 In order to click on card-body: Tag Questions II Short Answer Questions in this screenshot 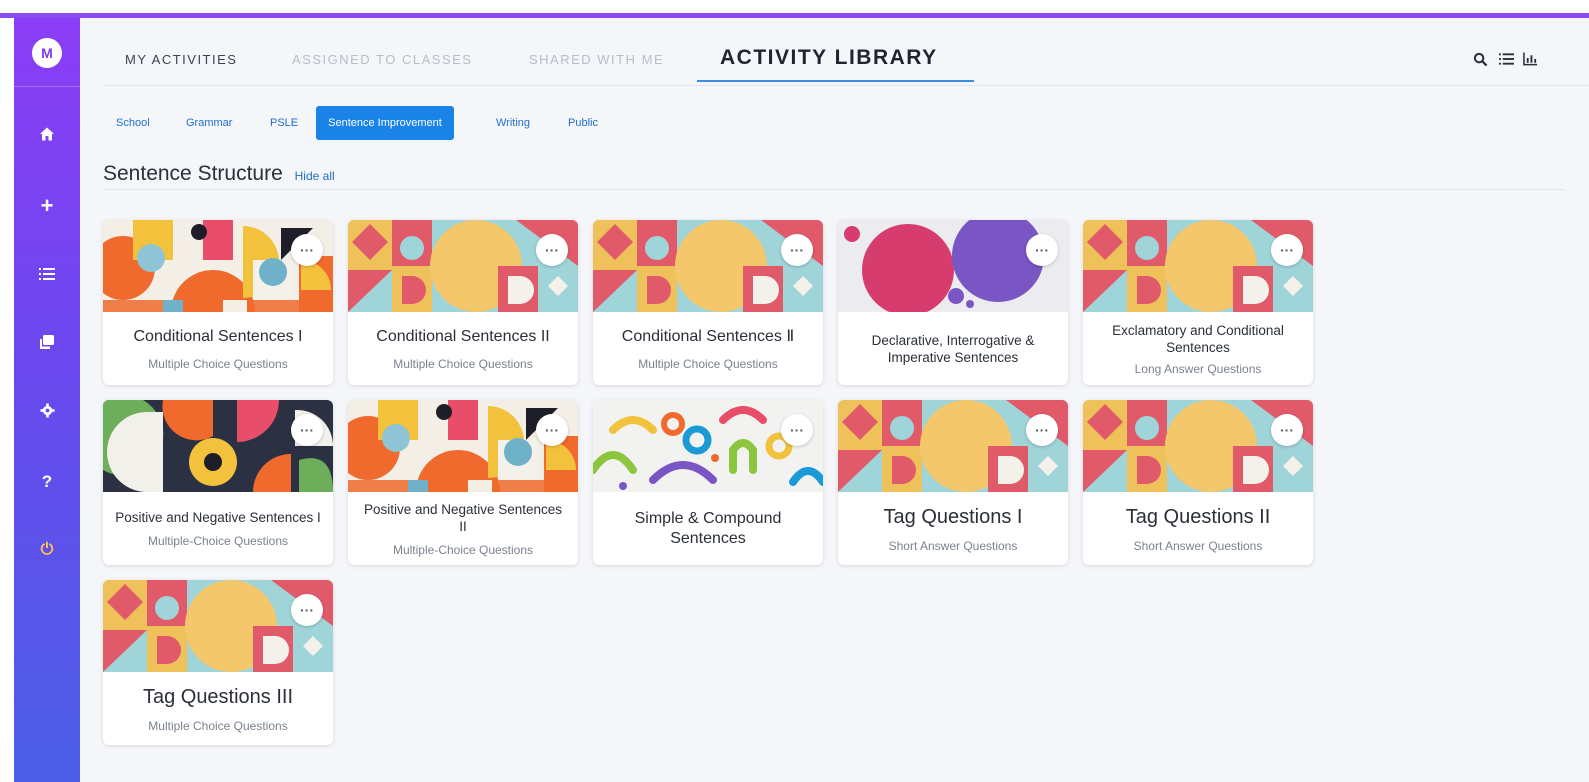, I will do `click(1198, 528)`.